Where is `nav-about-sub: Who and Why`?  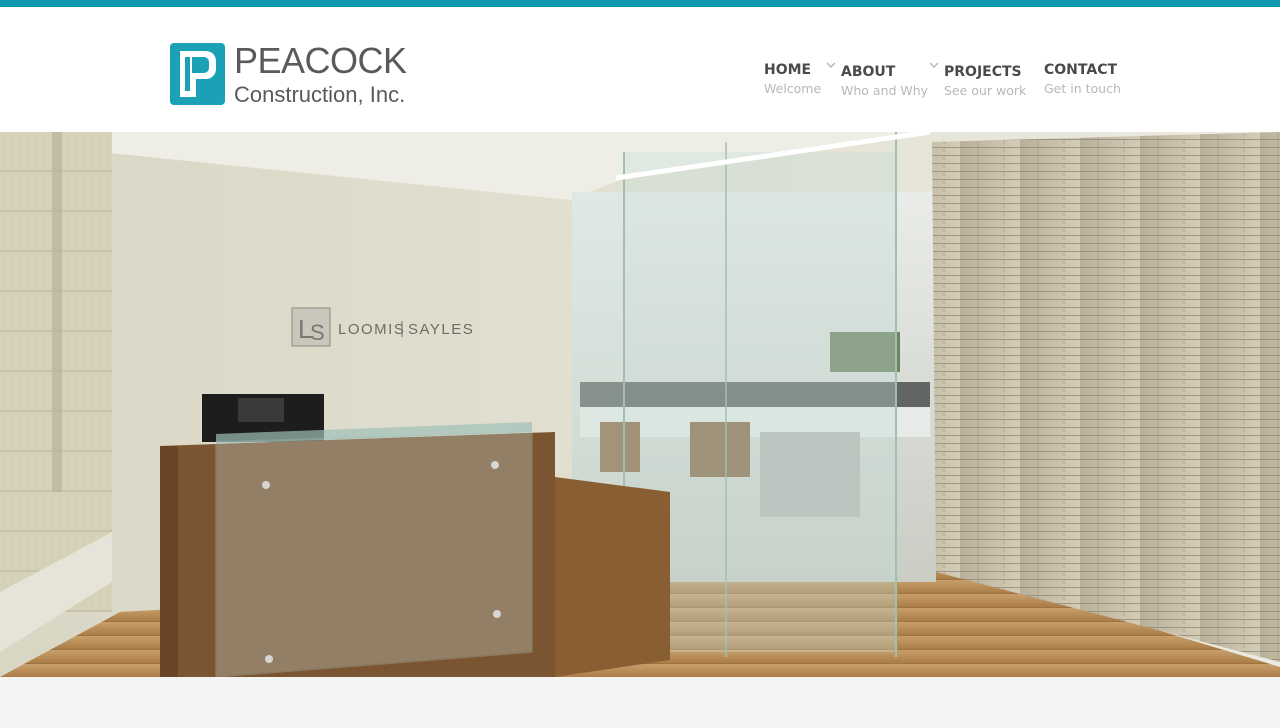
nav-about-sub: Who and Why is located at coordinates (885, 90).